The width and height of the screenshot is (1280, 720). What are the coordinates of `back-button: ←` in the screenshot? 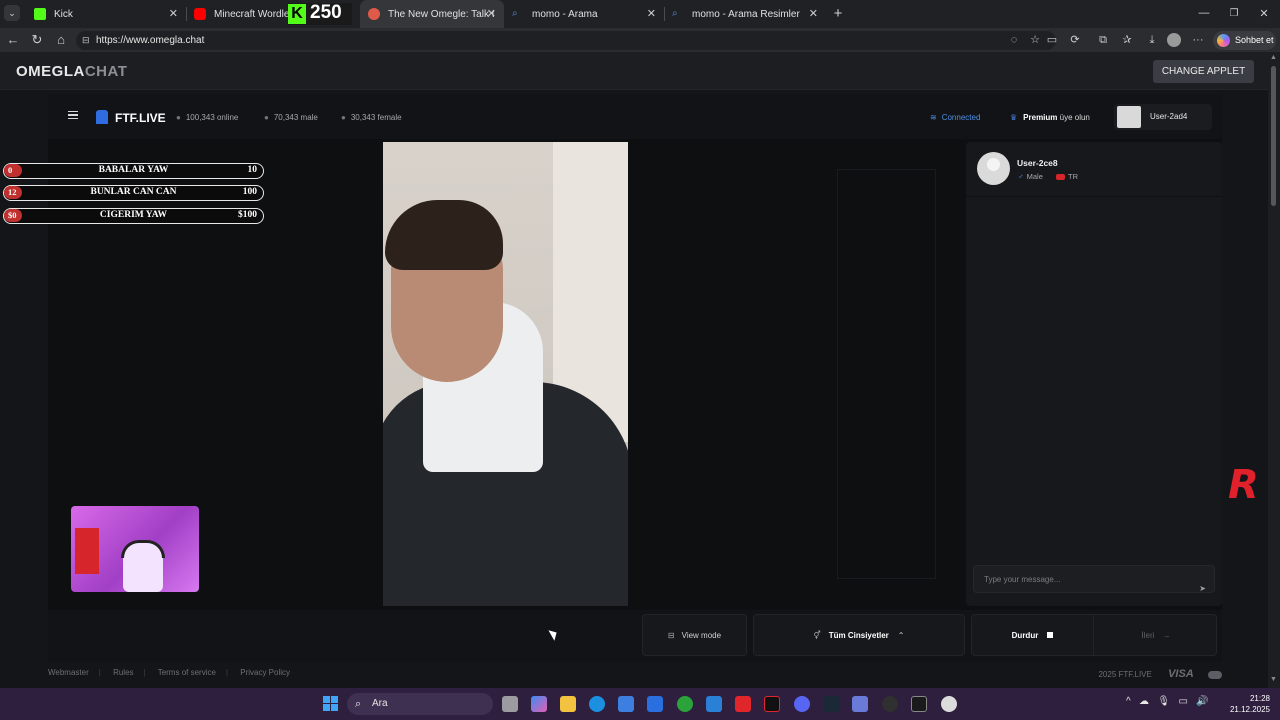 It's located at (13, 40).